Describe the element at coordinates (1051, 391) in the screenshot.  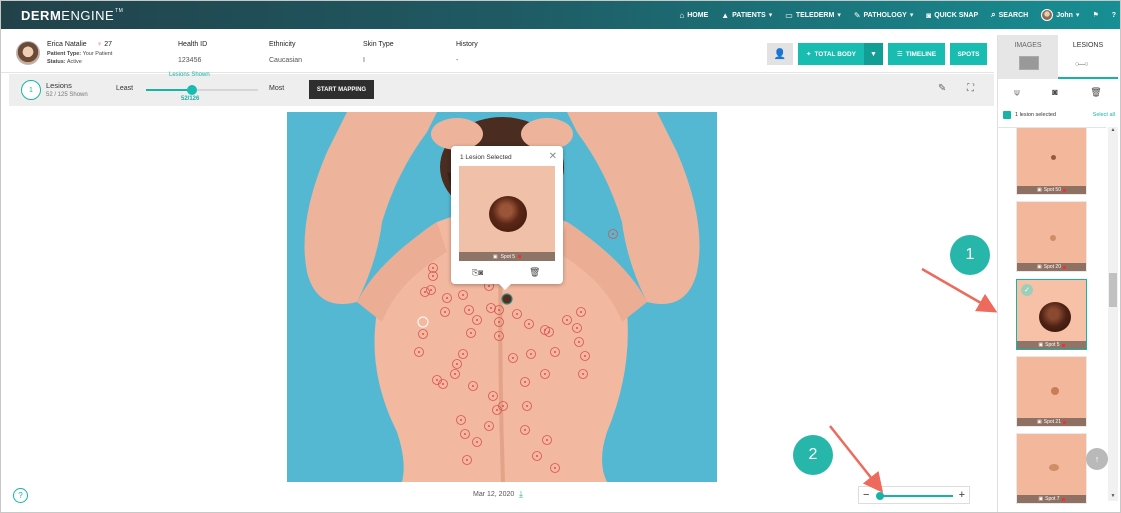
I see `lesion-thumbnail: ▣ Spot 21` at that location.